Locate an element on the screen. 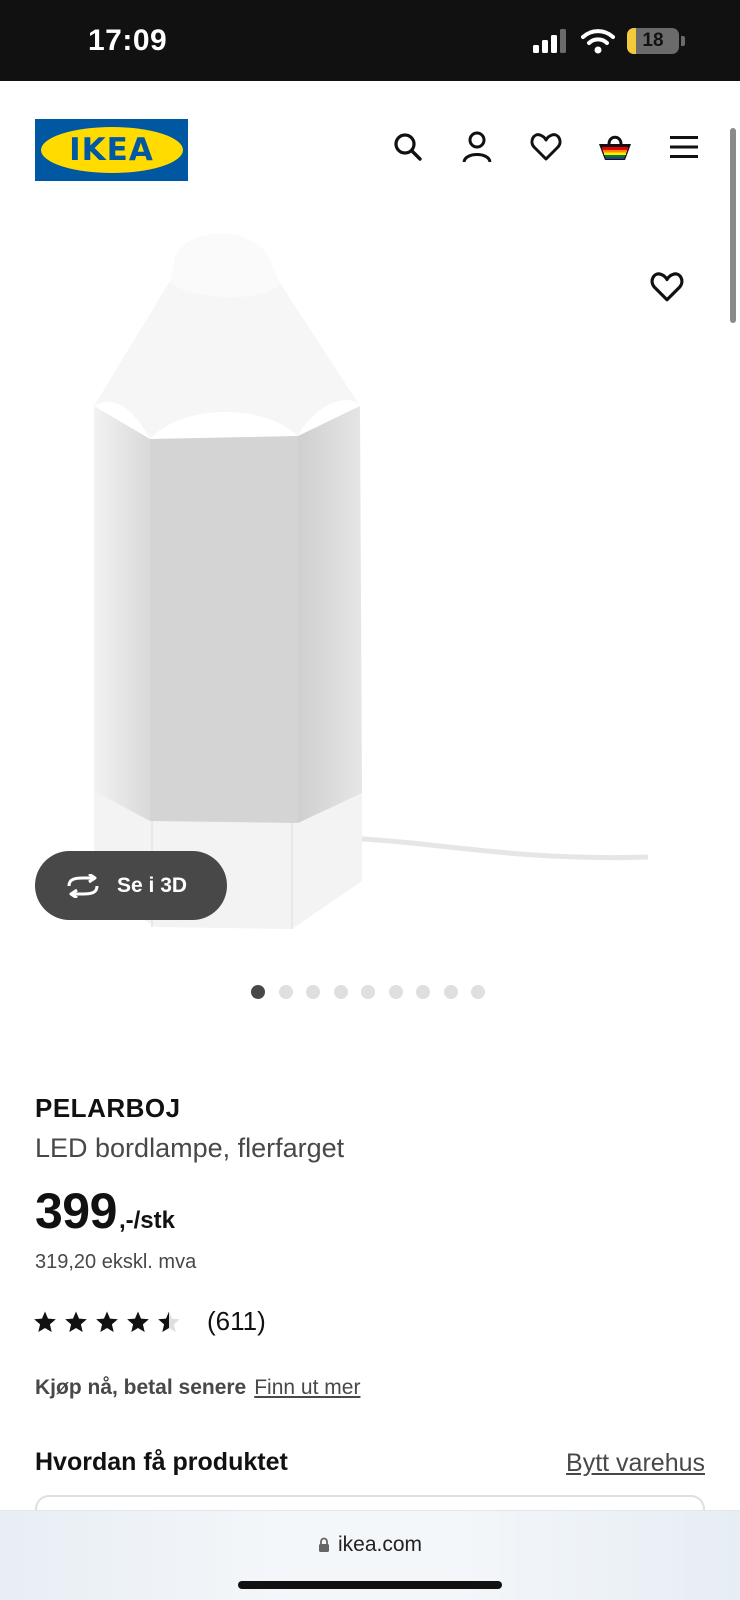 This screenshot has width=740, height=1600. home-indicator is located at coordinates (370, 1585).